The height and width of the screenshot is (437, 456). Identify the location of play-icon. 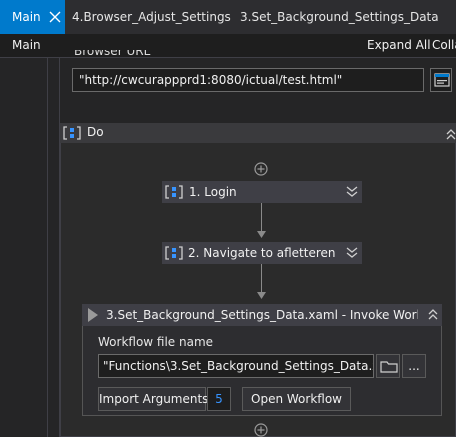
(93, 315).